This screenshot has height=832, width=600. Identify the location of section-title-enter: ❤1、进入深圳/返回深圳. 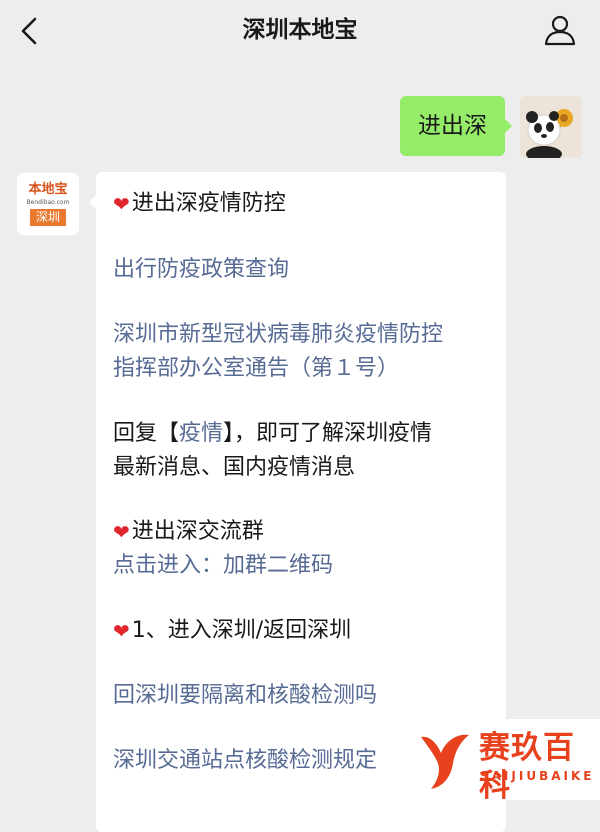
(232, 631).